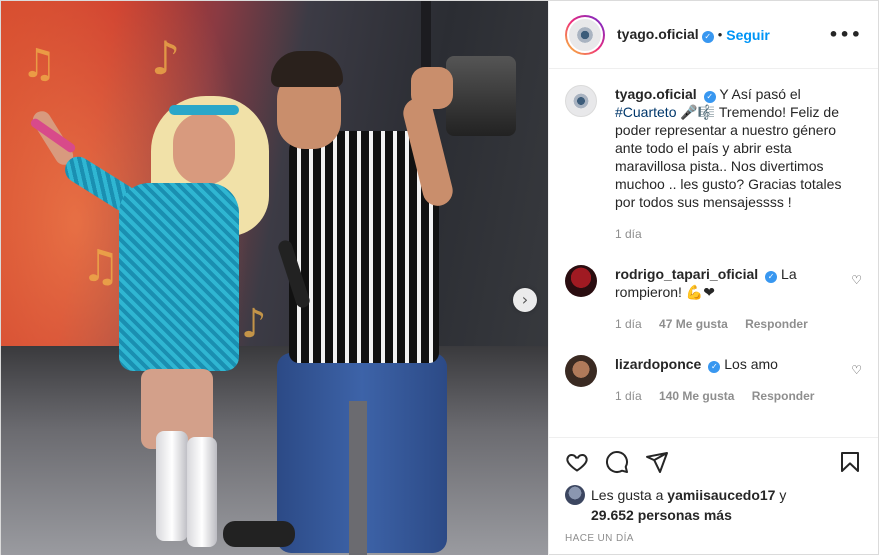 Image resolution: width=879 pixels, height=555 pixels. I want to click on man-figure-leg-gap, so click(358, 478).